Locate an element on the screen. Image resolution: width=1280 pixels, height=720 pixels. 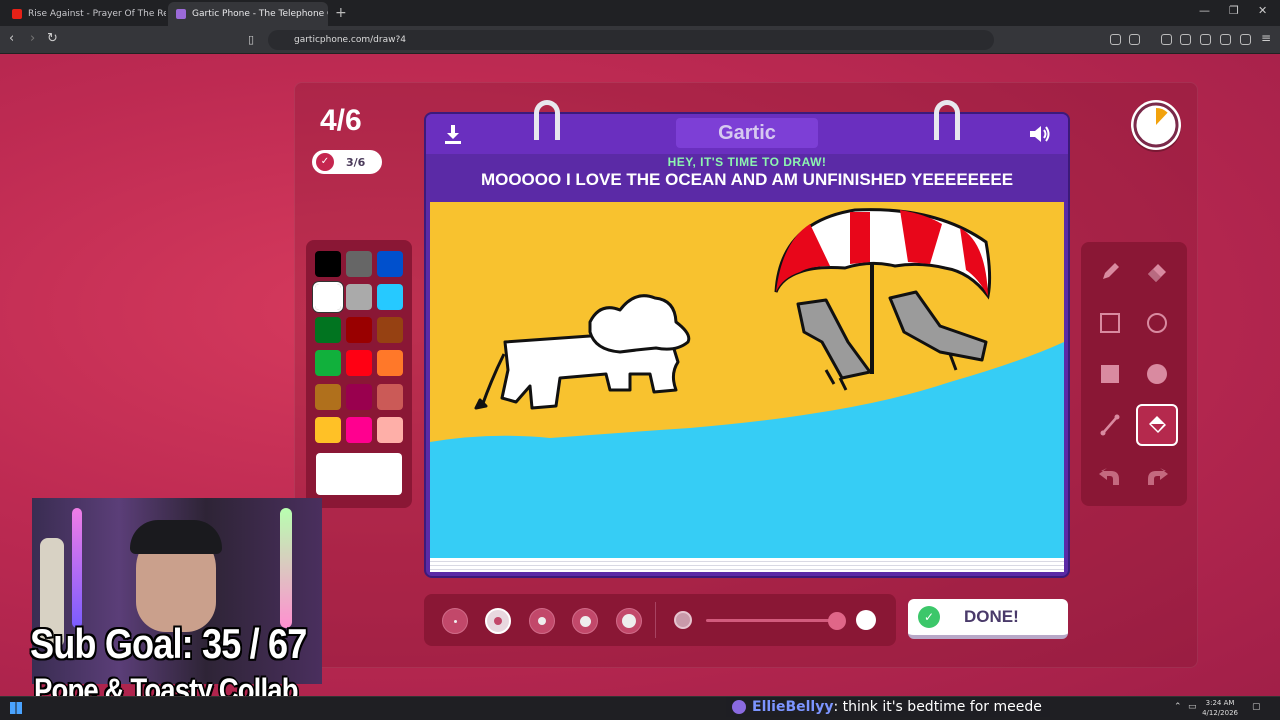
tab-rise-against: Rise Against - Prayer Of The Refu is located at coordinates (85, 14).